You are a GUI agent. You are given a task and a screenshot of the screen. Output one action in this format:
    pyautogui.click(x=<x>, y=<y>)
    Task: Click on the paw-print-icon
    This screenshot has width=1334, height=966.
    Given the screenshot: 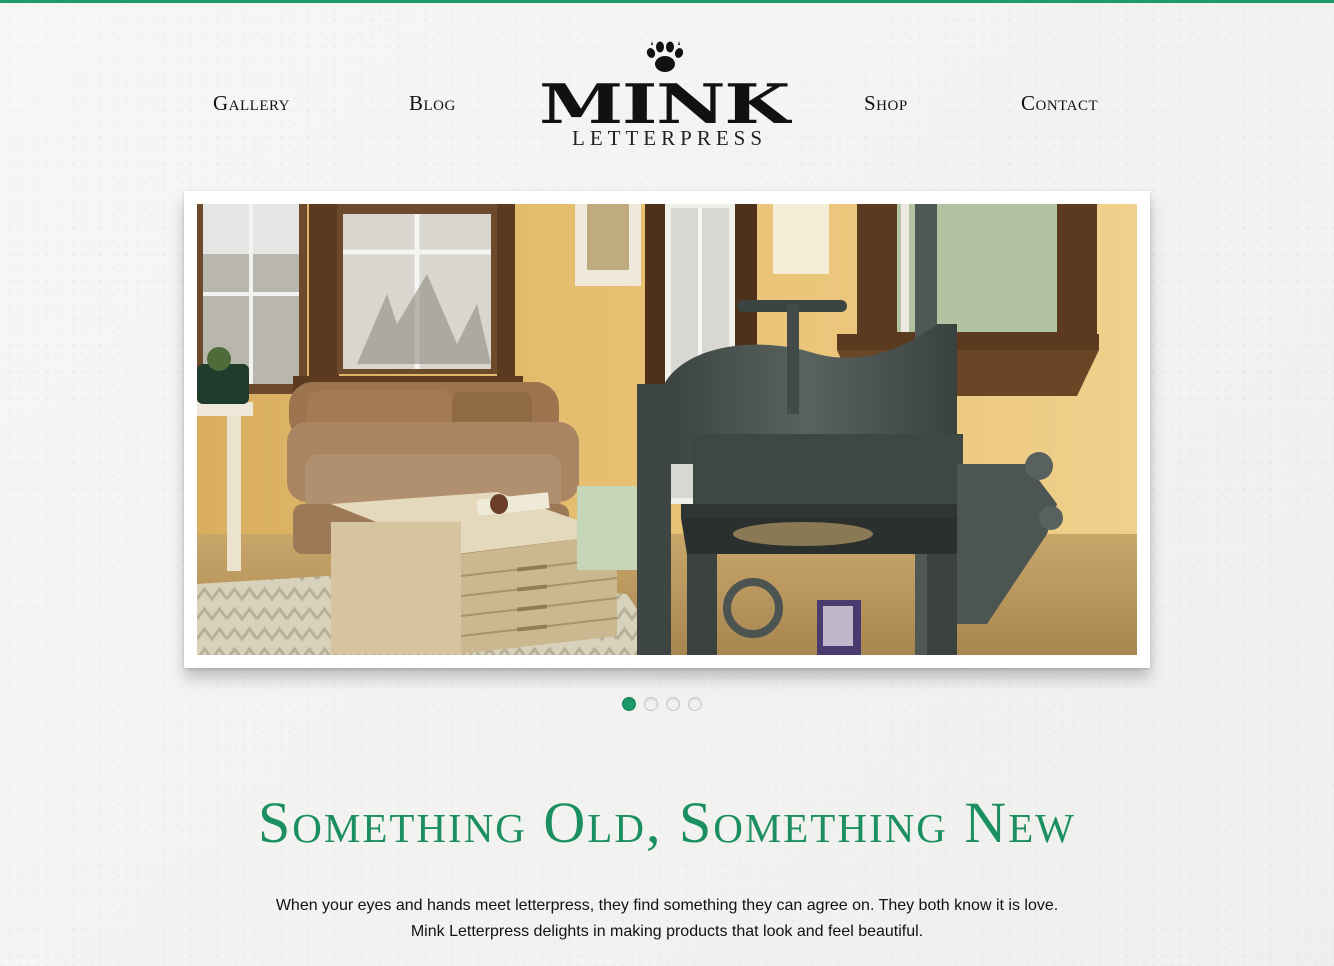 What is the action you would take?
    pyautogui.click(x=665, y=56)
    